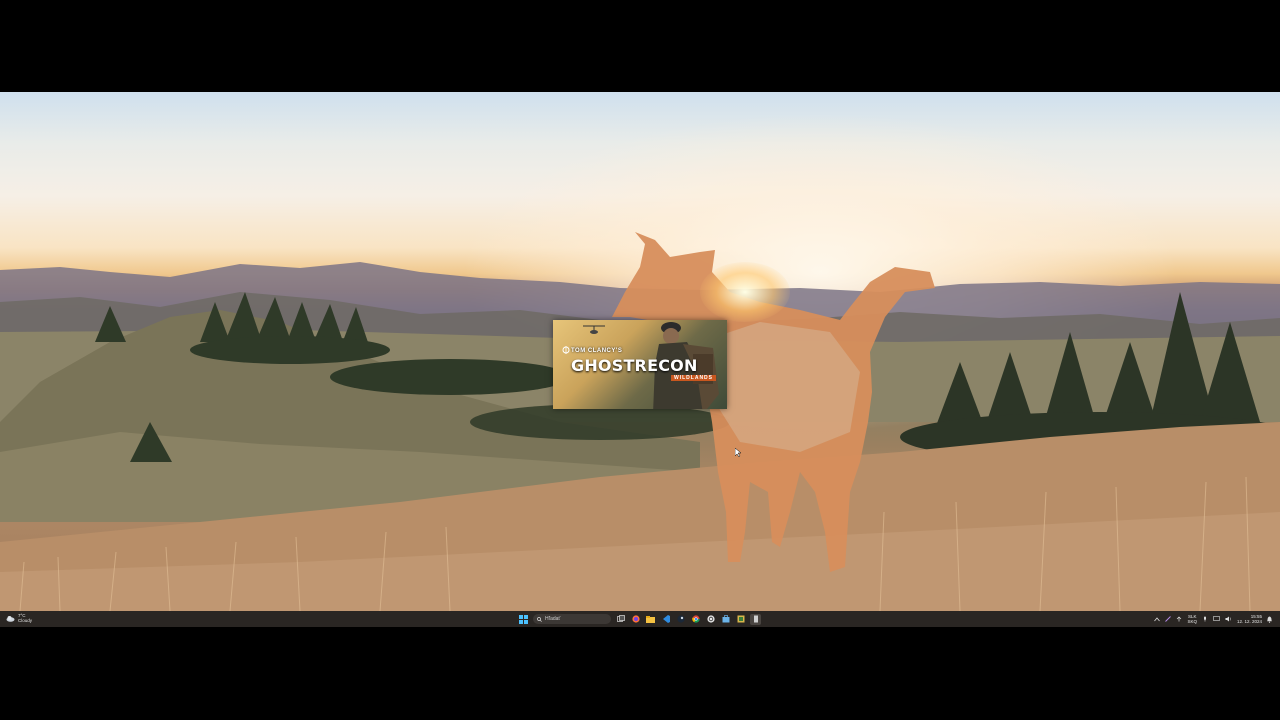  I want to click on language-indicator: SLK SKQ, so click(1192, 619).